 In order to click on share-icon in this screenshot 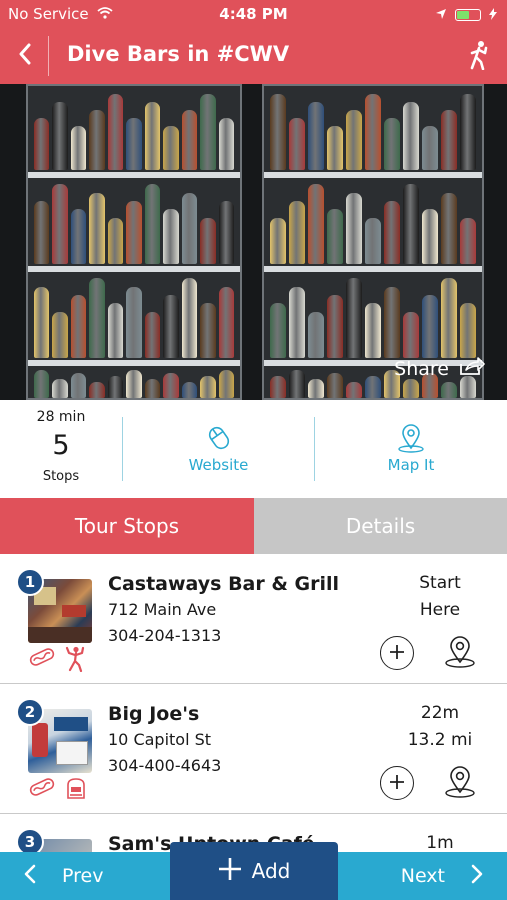, I will do `click(472, 368)`.